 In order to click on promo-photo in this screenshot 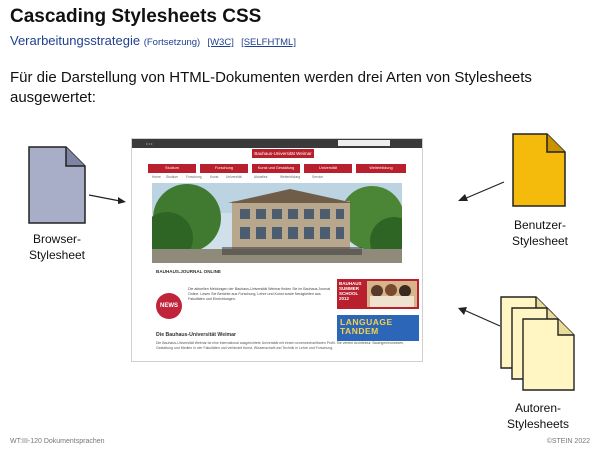, I will do `click(392, 294)`.